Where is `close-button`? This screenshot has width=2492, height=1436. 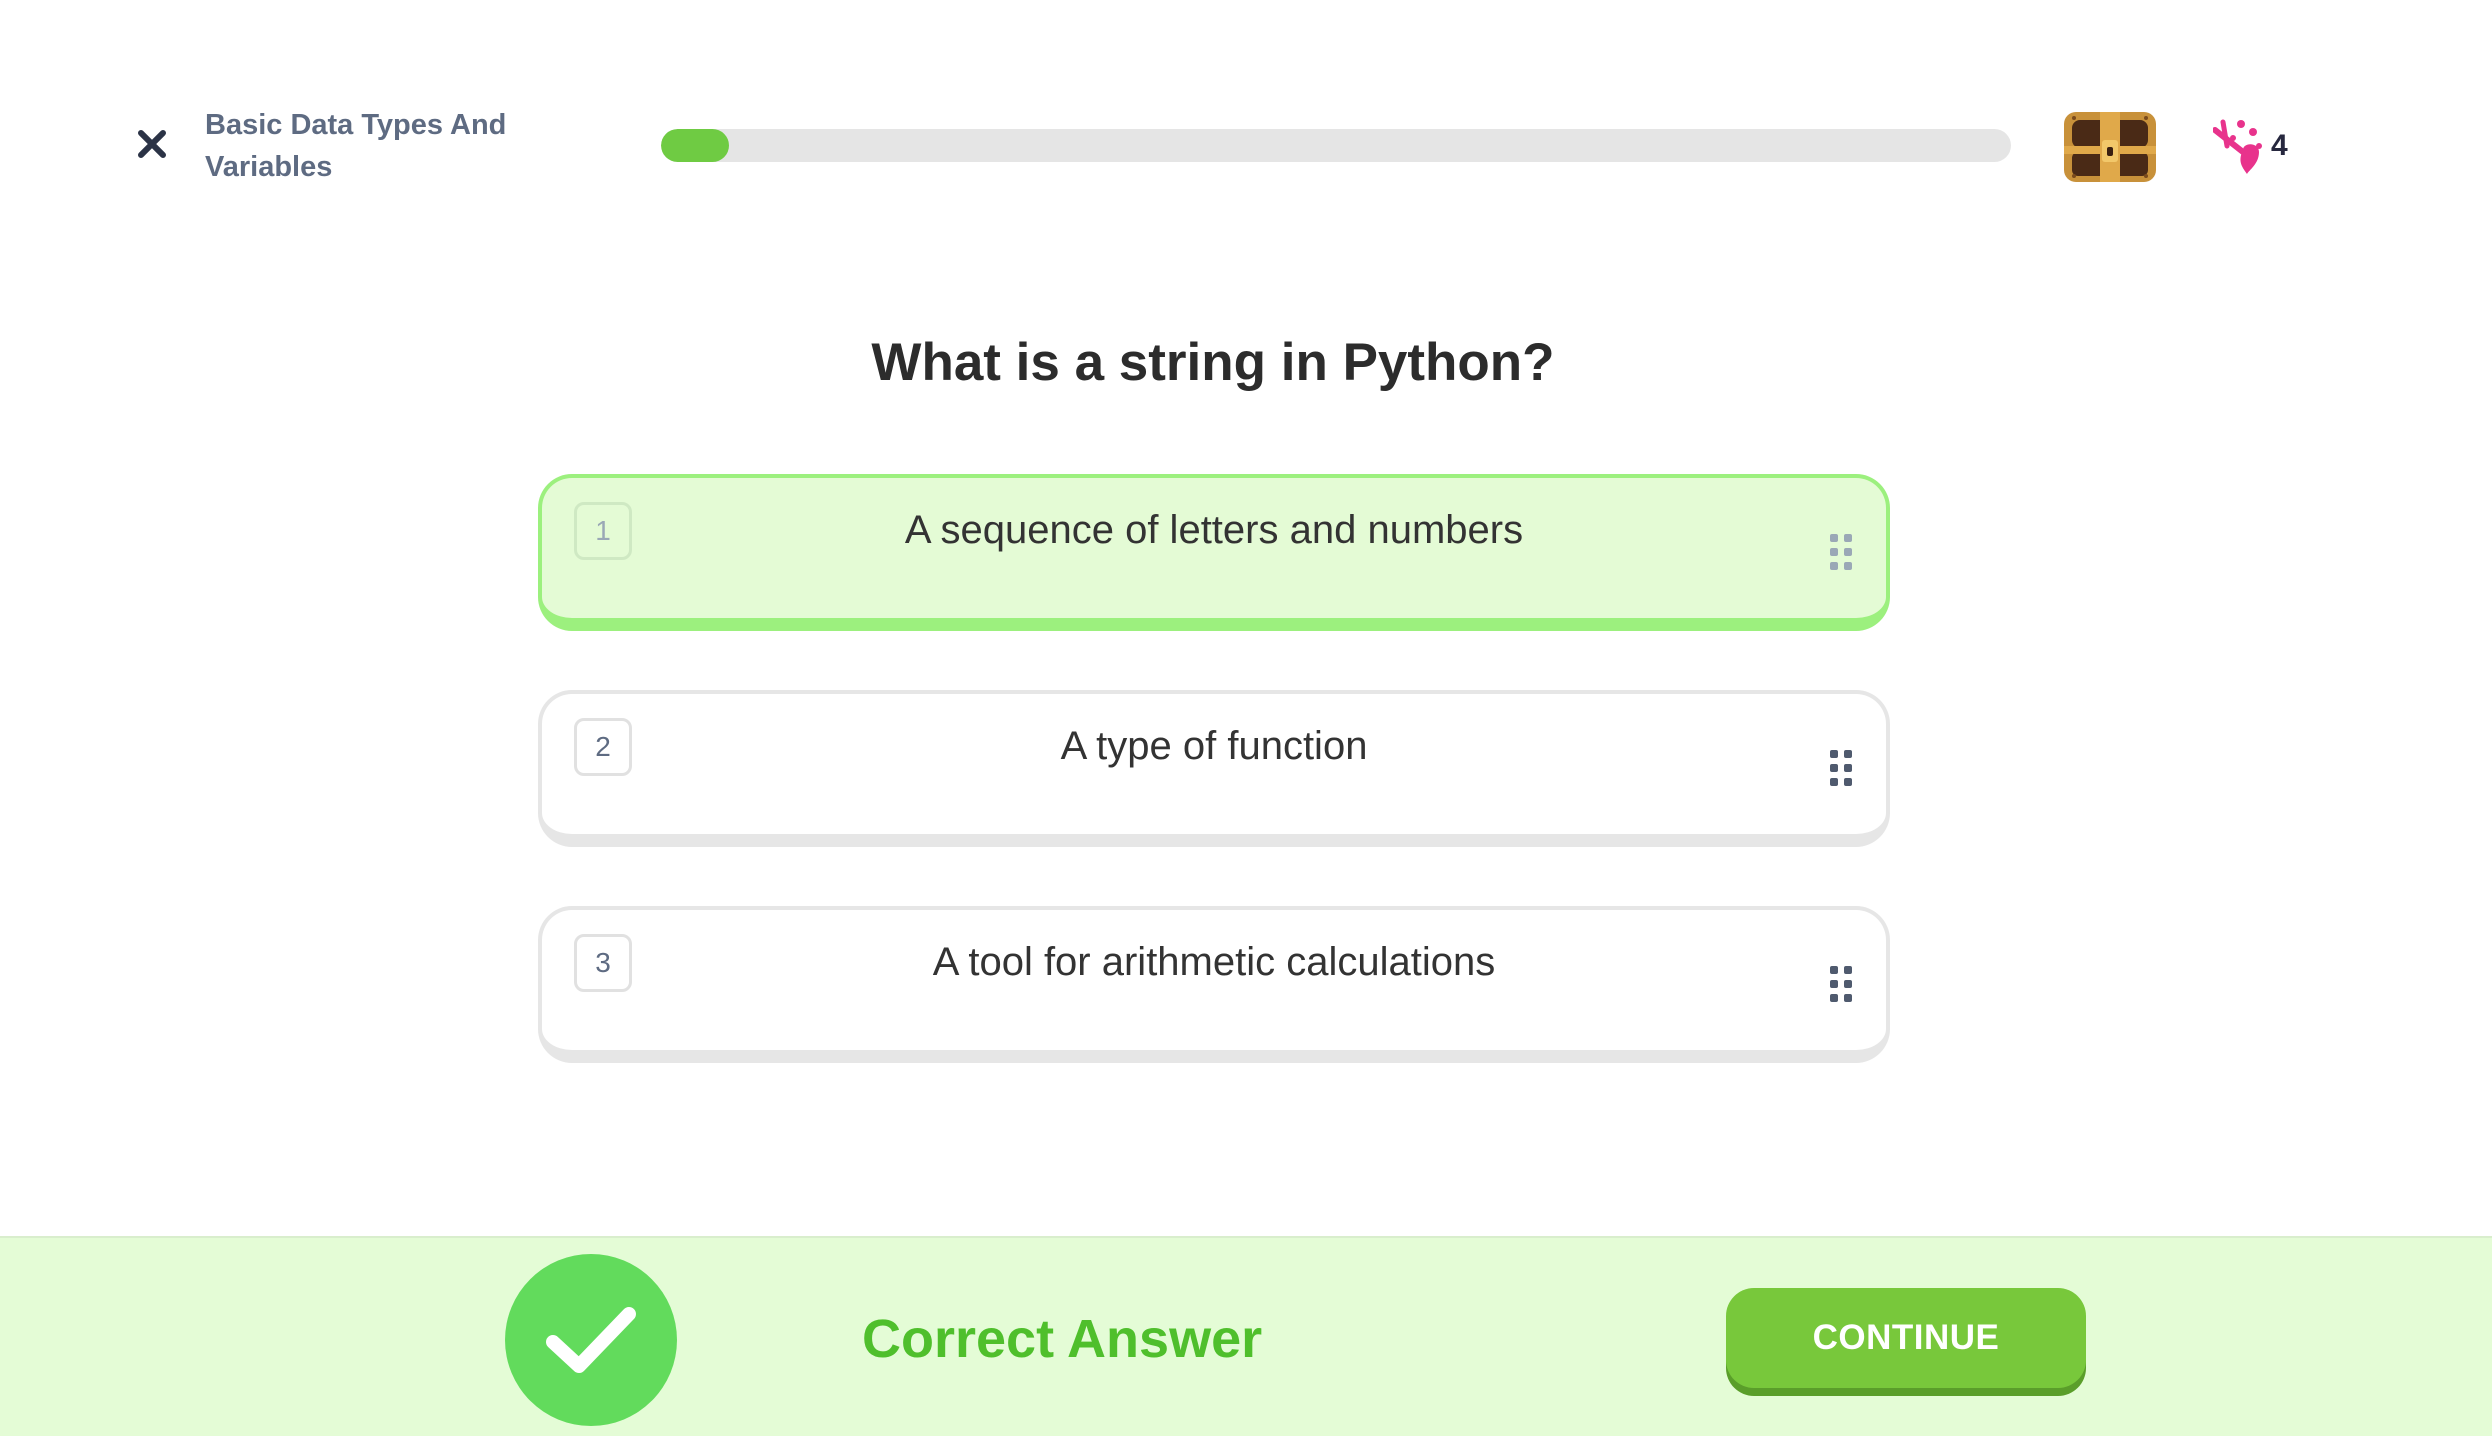 close-button is located at coordinates (152, 144).